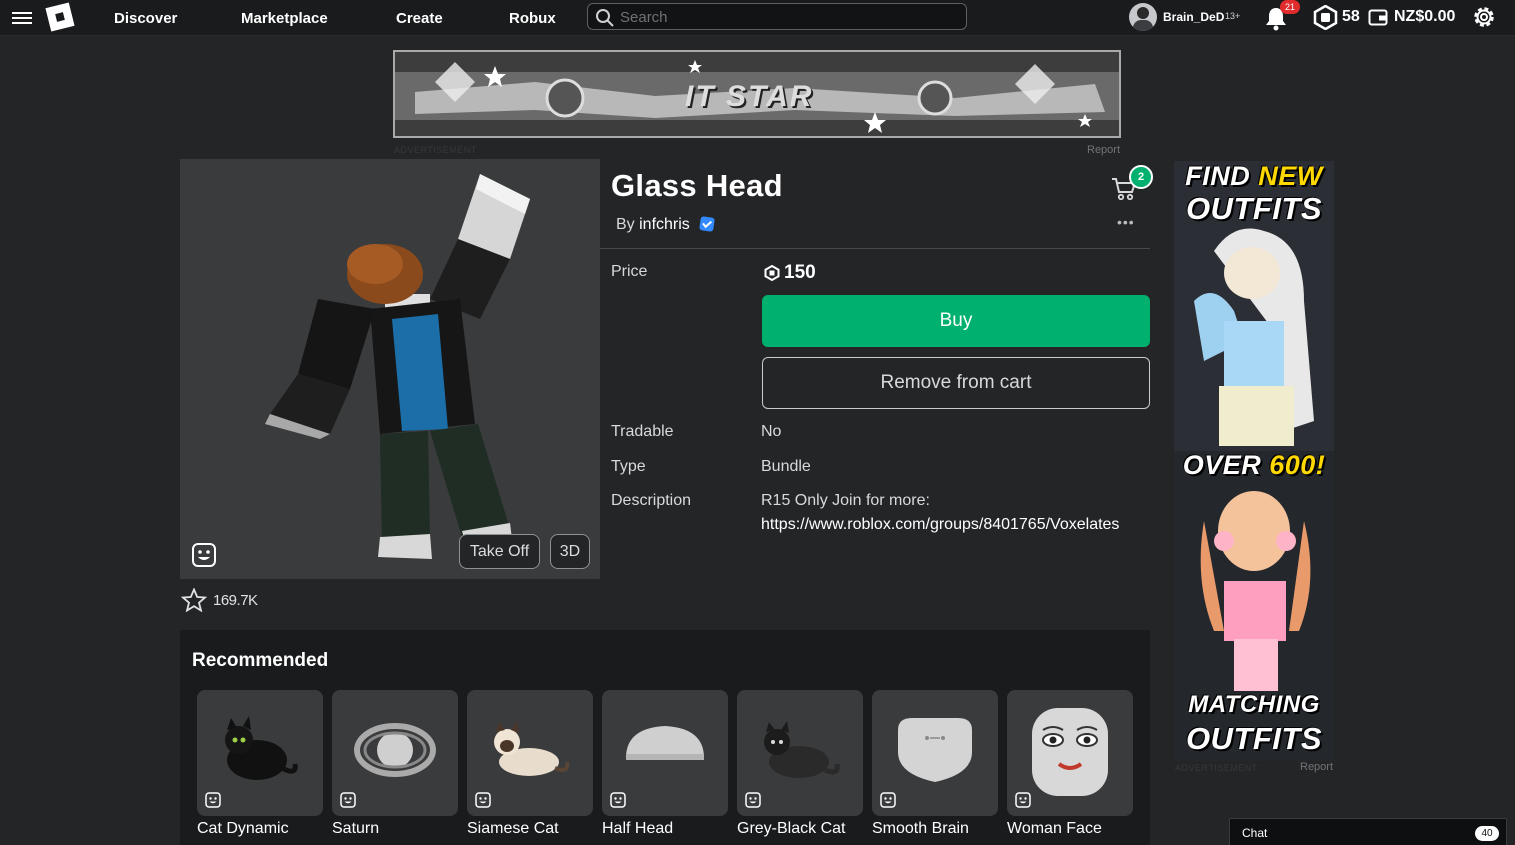 The height and width of the screenshot is (845, 1515). What do you see at coordinates (1141, 177) in the screenshot?
I see `cart-count-badge: 2` at bounding box center [1141, 177].